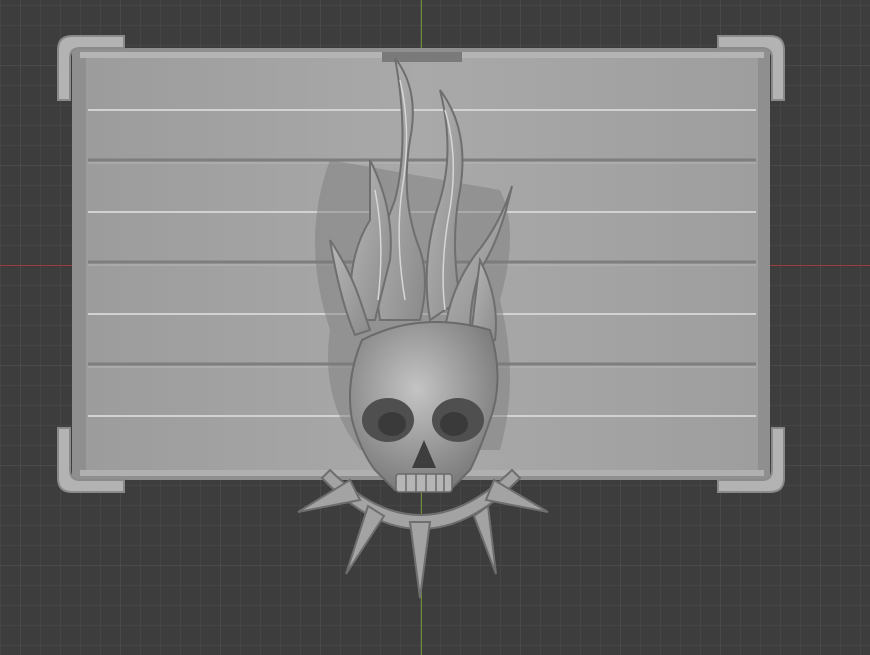 The image size is (870, 655). What do you see at coordinates (422, 57) in the screenshot?
I see `top-tab` at bounding box center [422, 57].